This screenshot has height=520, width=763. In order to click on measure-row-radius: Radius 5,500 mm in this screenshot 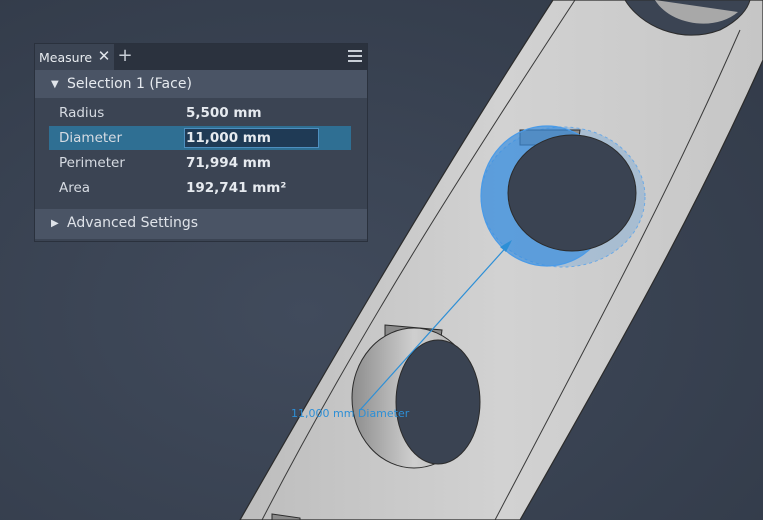, I will do `click(200, 113)`.